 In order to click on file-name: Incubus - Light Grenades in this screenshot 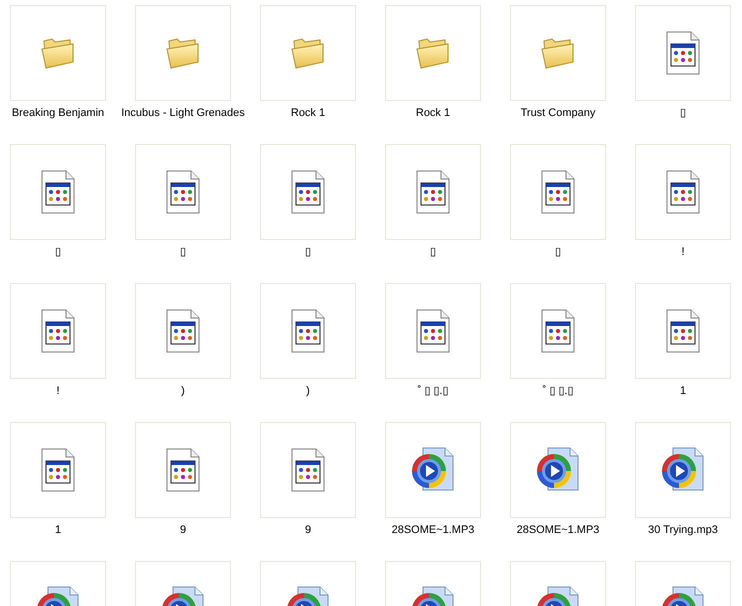, I will do `click(183, 113)`.